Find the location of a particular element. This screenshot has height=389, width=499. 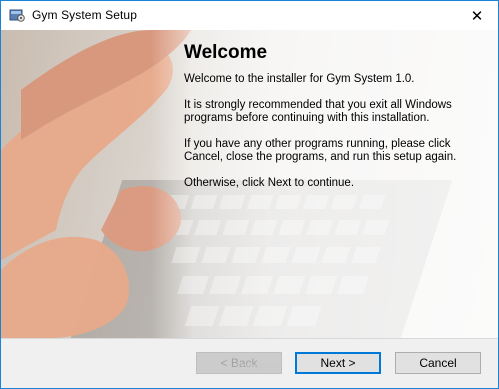

cancel-button: Cancel is located at coordinates (438, 363).